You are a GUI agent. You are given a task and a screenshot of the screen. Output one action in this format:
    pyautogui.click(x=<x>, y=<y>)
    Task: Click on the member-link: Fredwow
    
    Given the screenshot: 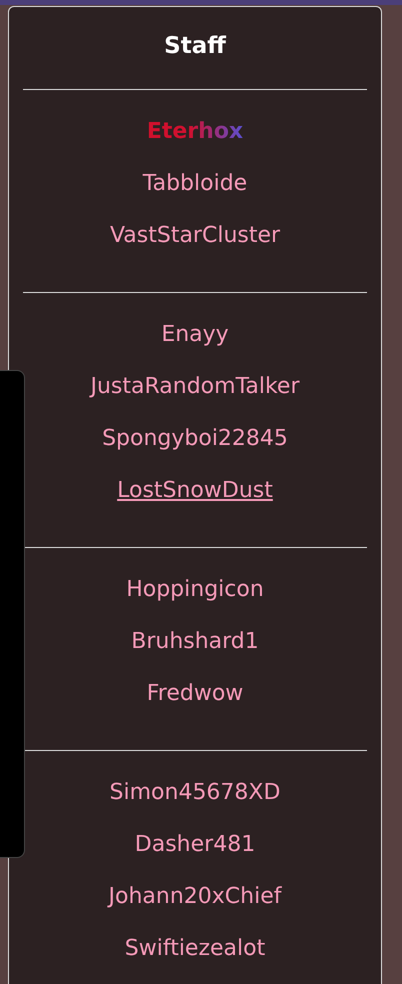 What is the action you would take?
    pyautogui.click(x=195, y=694)
    